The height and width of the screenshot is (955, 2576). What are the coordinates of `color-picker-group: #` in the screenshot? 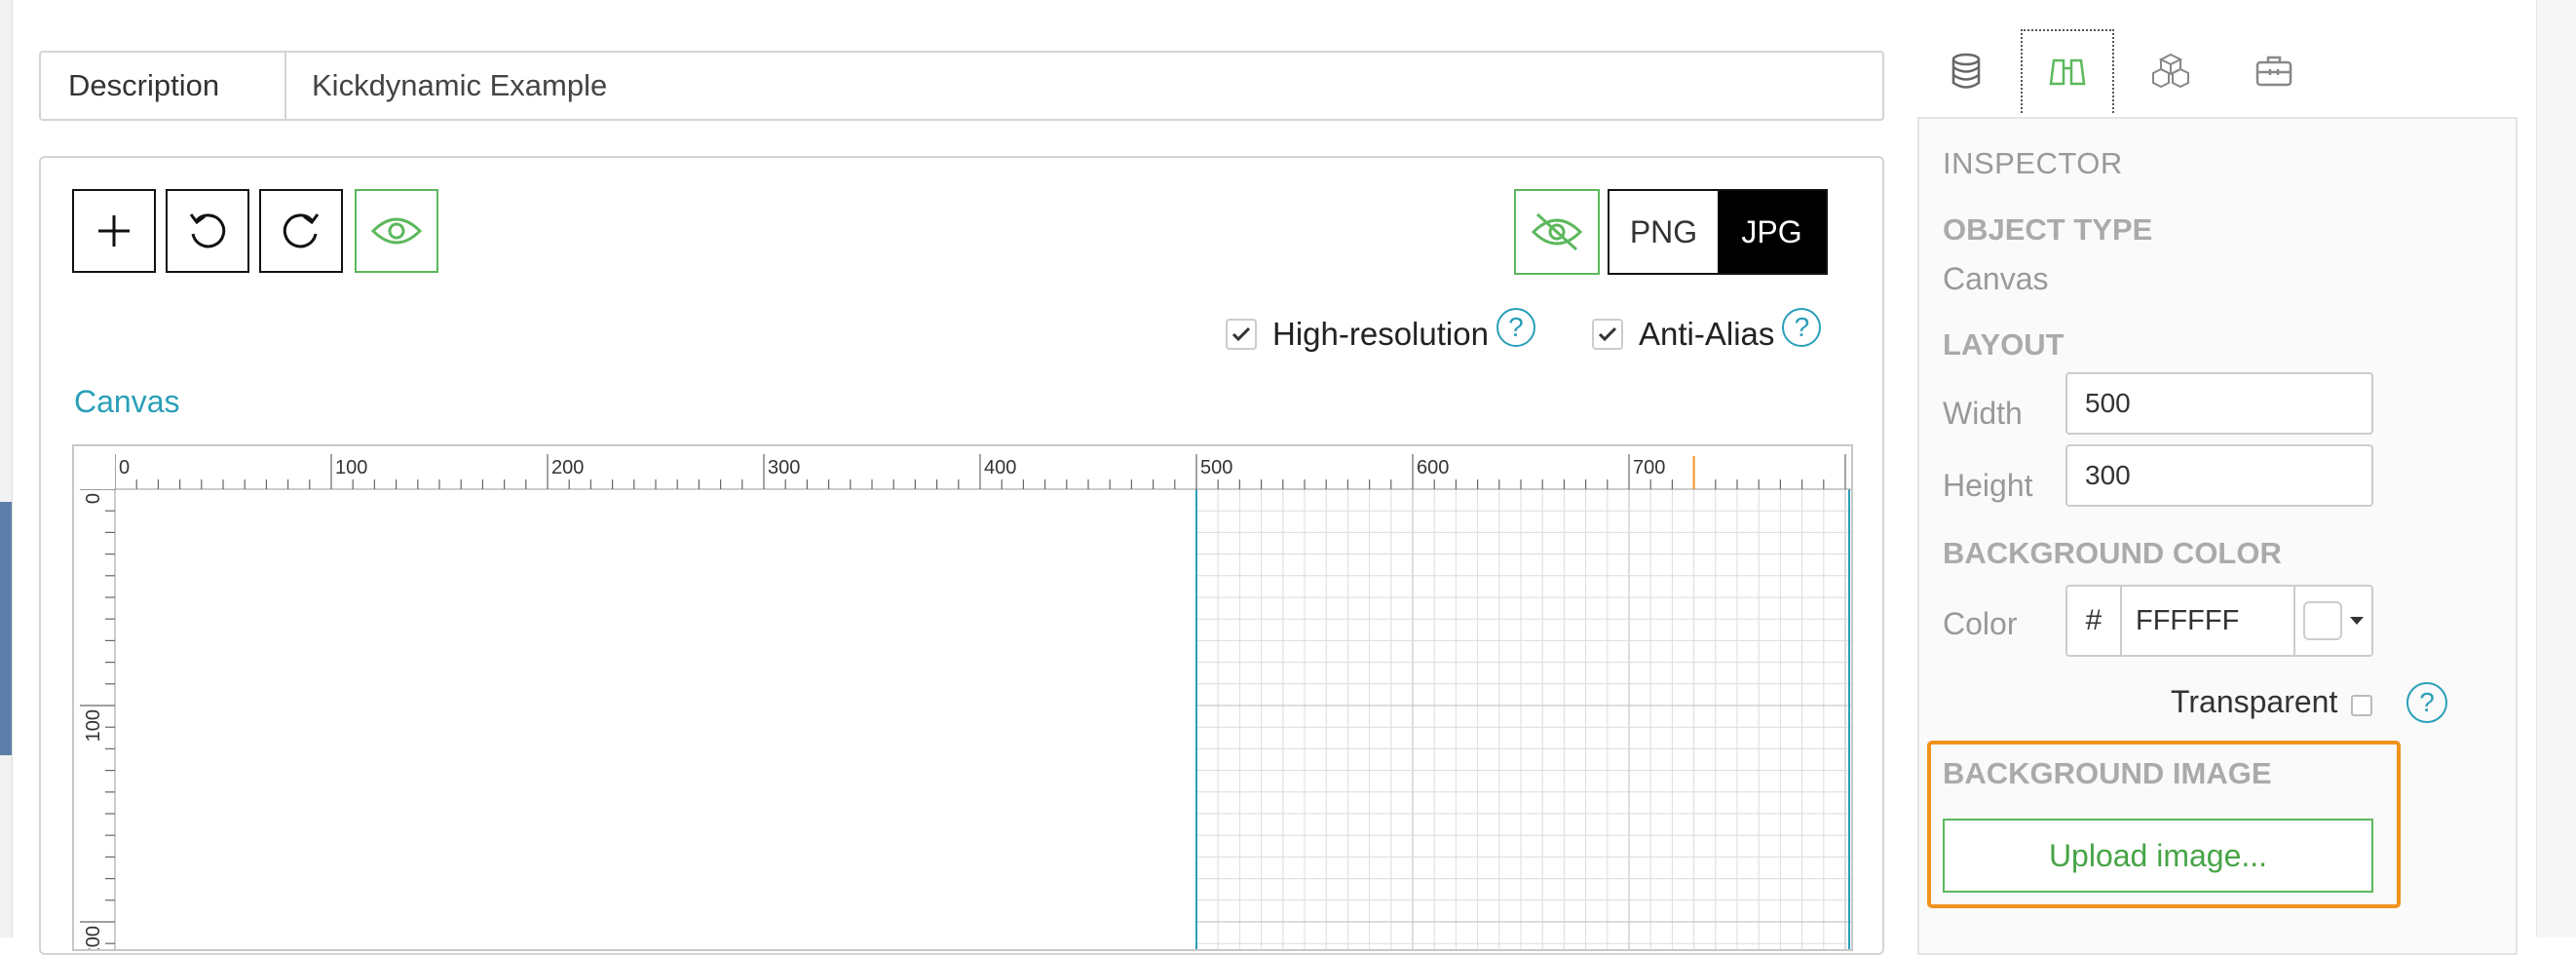 It's located at (2219, 621).